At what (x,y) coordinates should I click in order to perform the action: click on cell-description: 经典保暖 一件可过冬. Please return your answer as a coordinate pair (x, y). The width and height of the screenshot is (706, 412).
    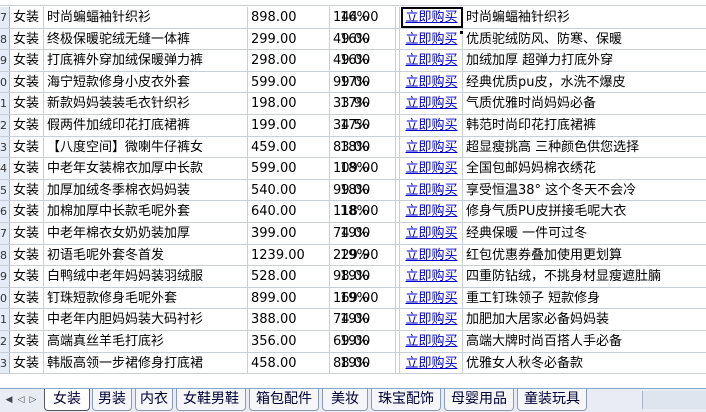
    Looking at the image, I should click on (584, 233).